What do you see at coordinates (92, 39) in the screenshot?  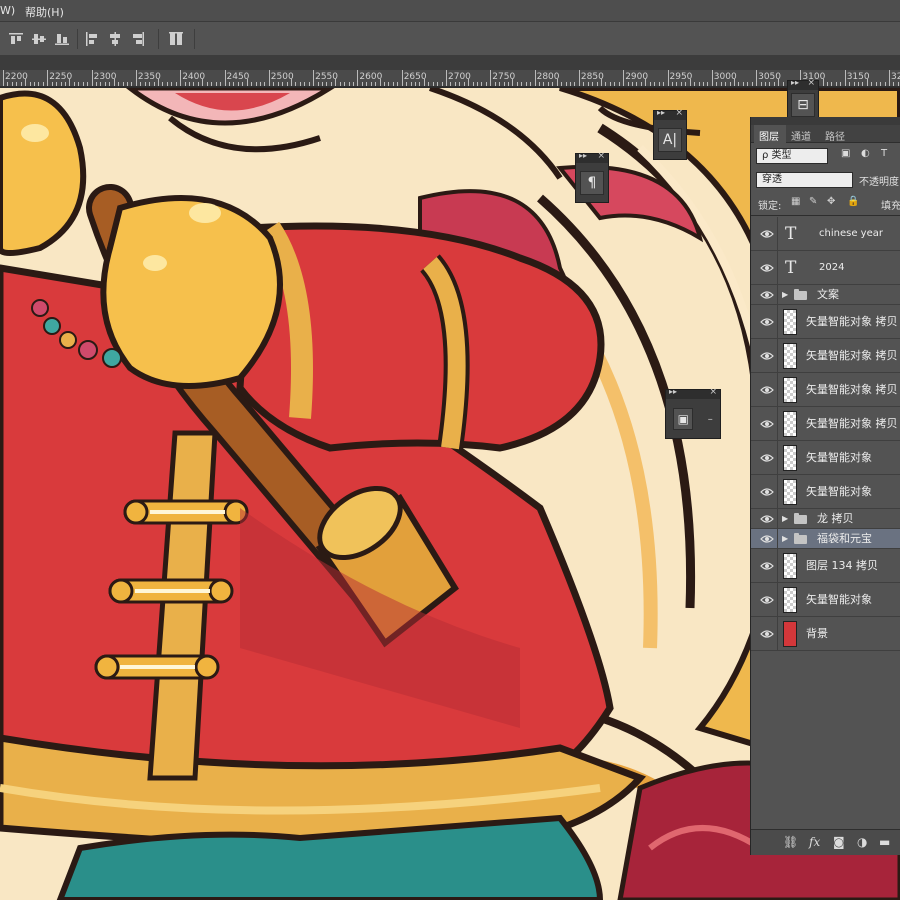 I see `align-left-edges-icon` at bounding box center [92, 39].